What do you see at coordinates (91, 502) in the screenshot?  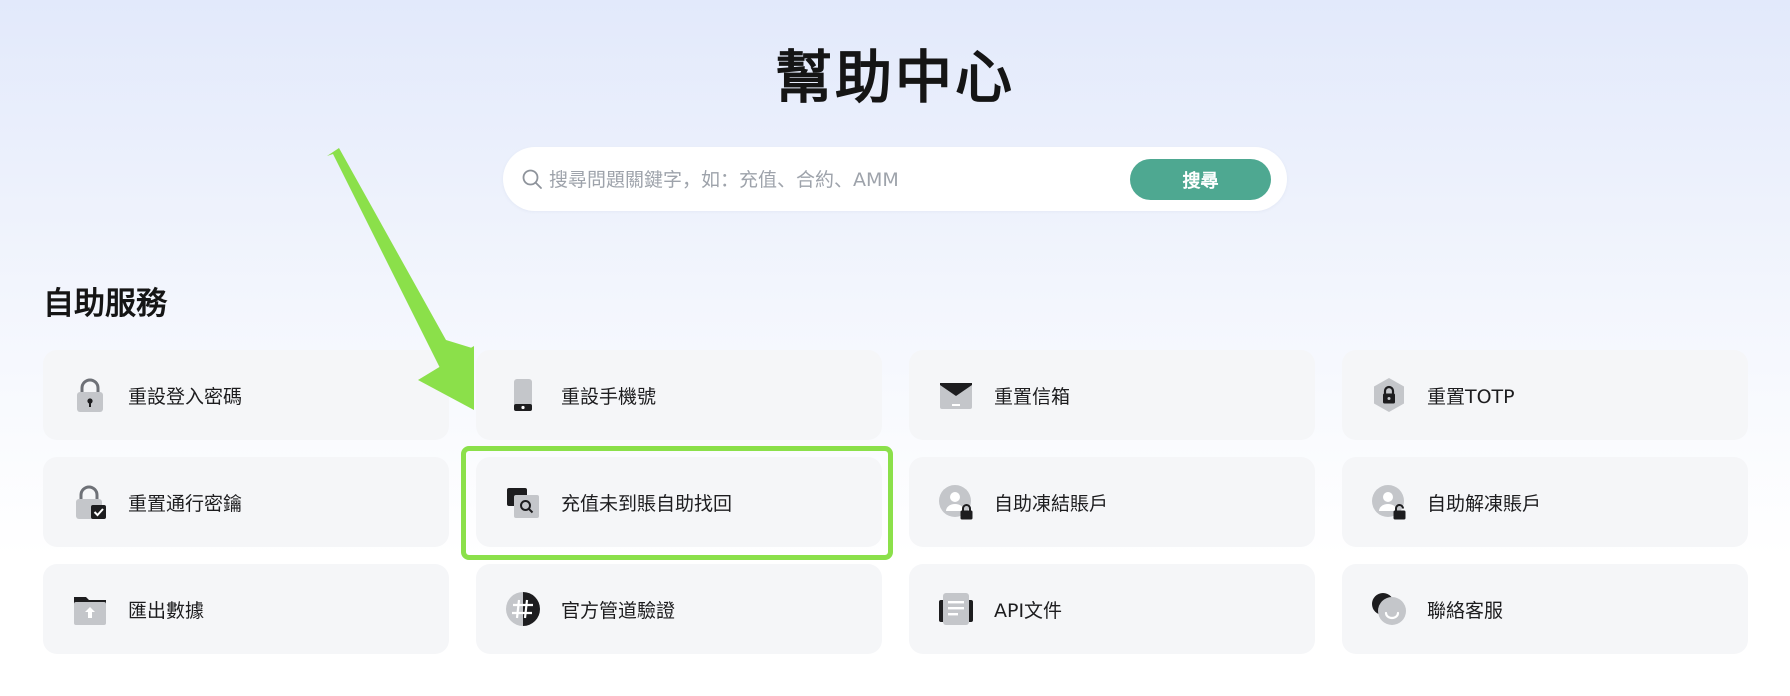 I see `lock-check-icon` at bounding box center [91, 502].